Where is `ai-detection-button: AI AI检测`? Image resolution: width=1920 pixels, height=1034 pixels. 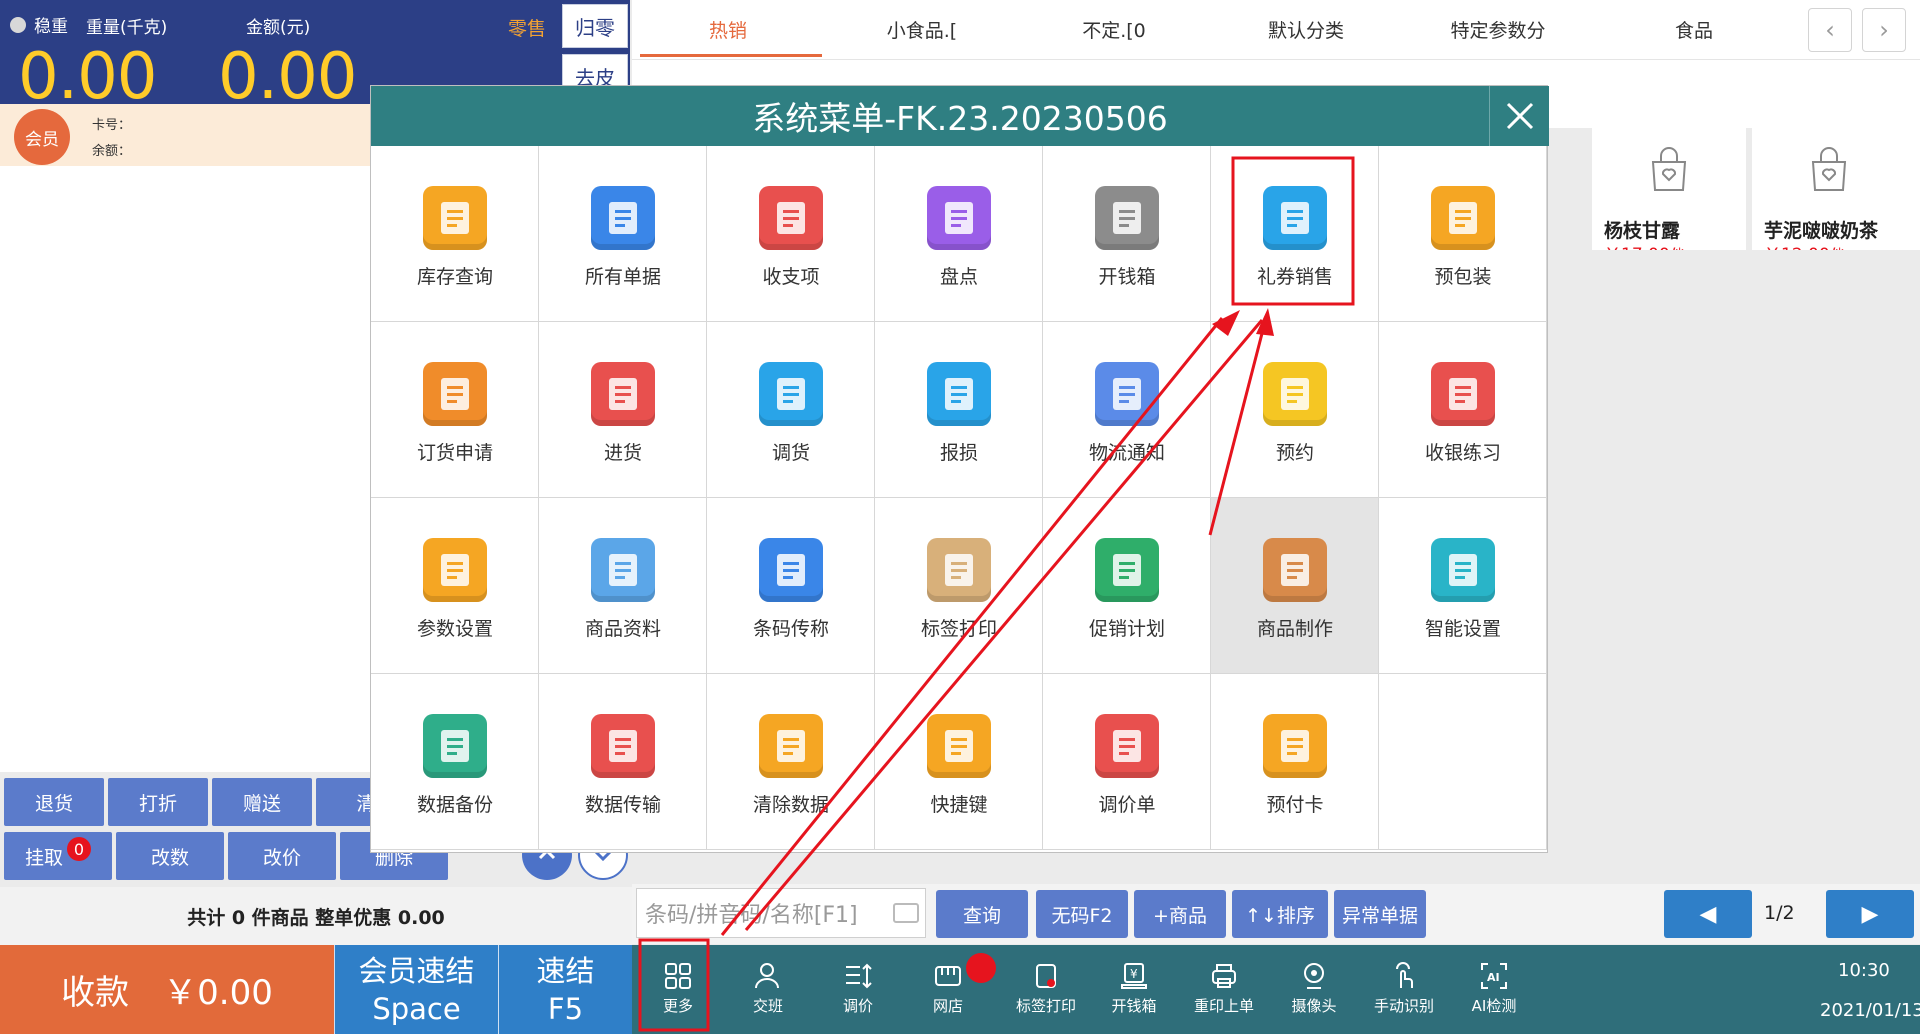 ai-detection-button: AI AI检测 is located at coordinates (1494, 991).